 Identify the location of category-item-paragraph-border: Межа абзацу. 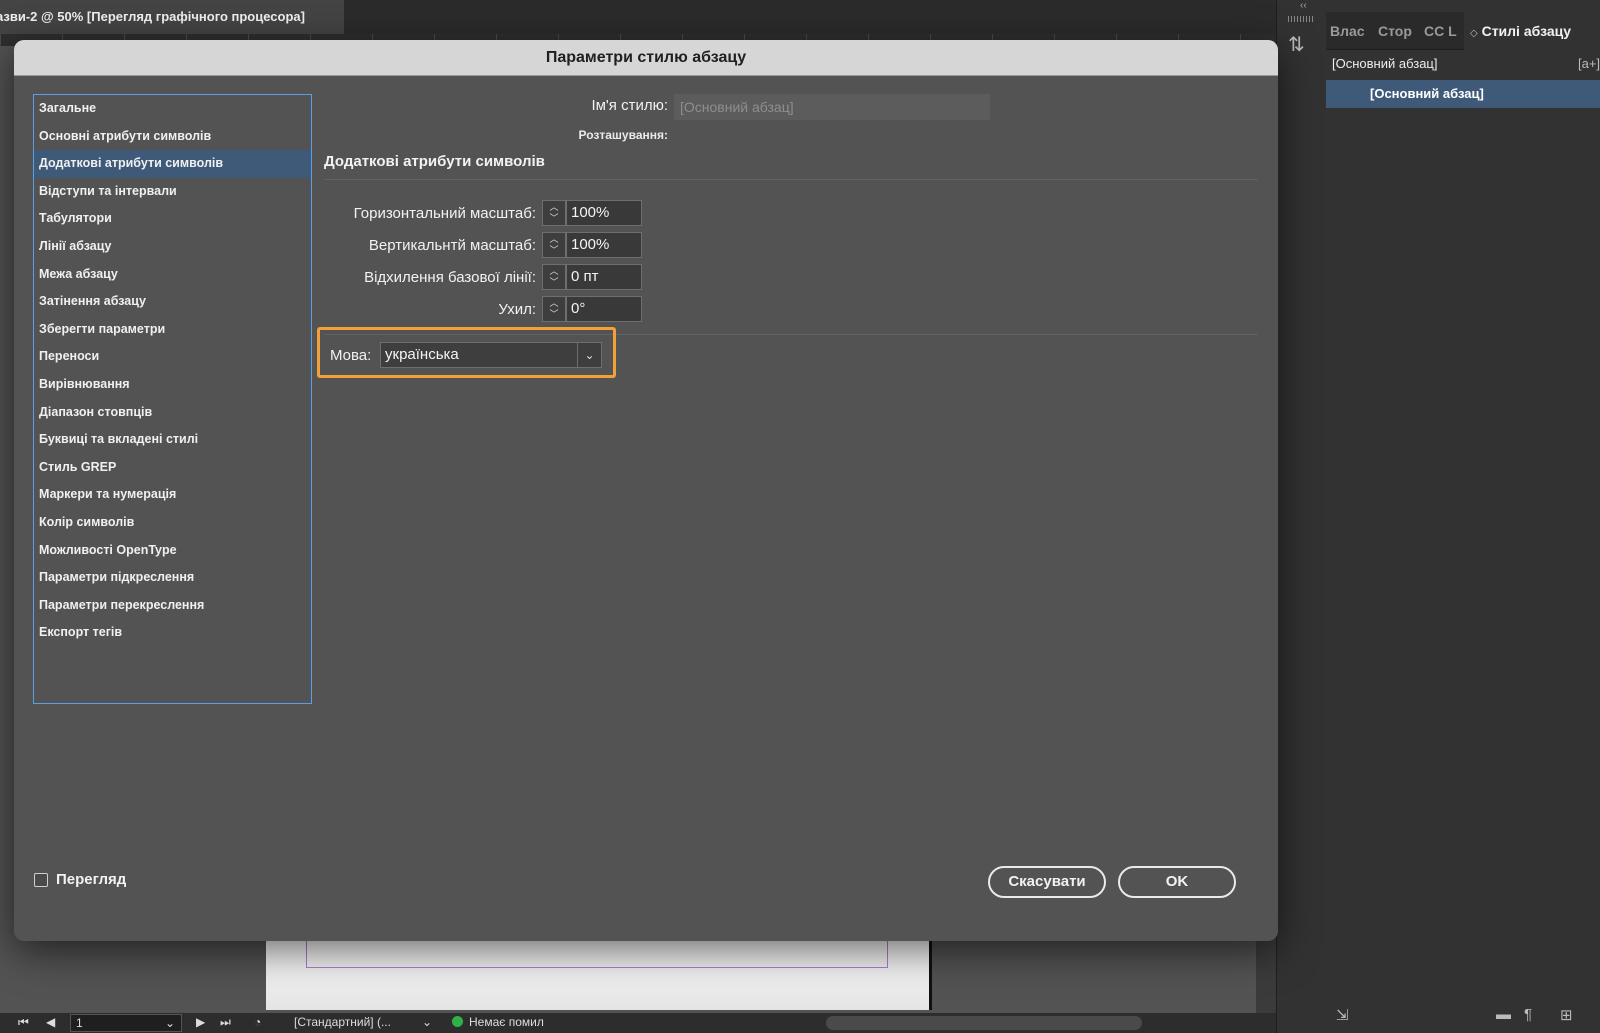
(172, 275).